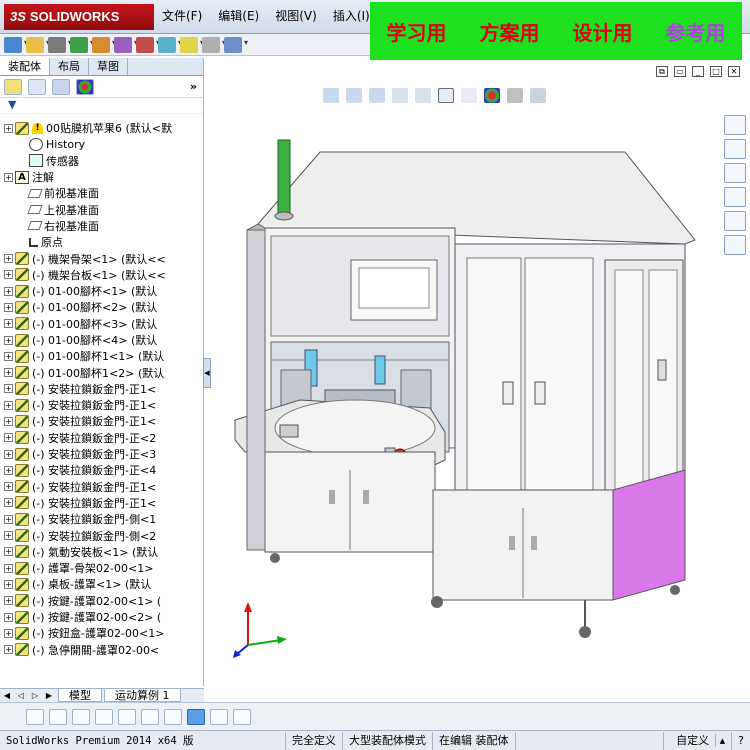  I want to click on interference-detection-icon, so click(236, 44).